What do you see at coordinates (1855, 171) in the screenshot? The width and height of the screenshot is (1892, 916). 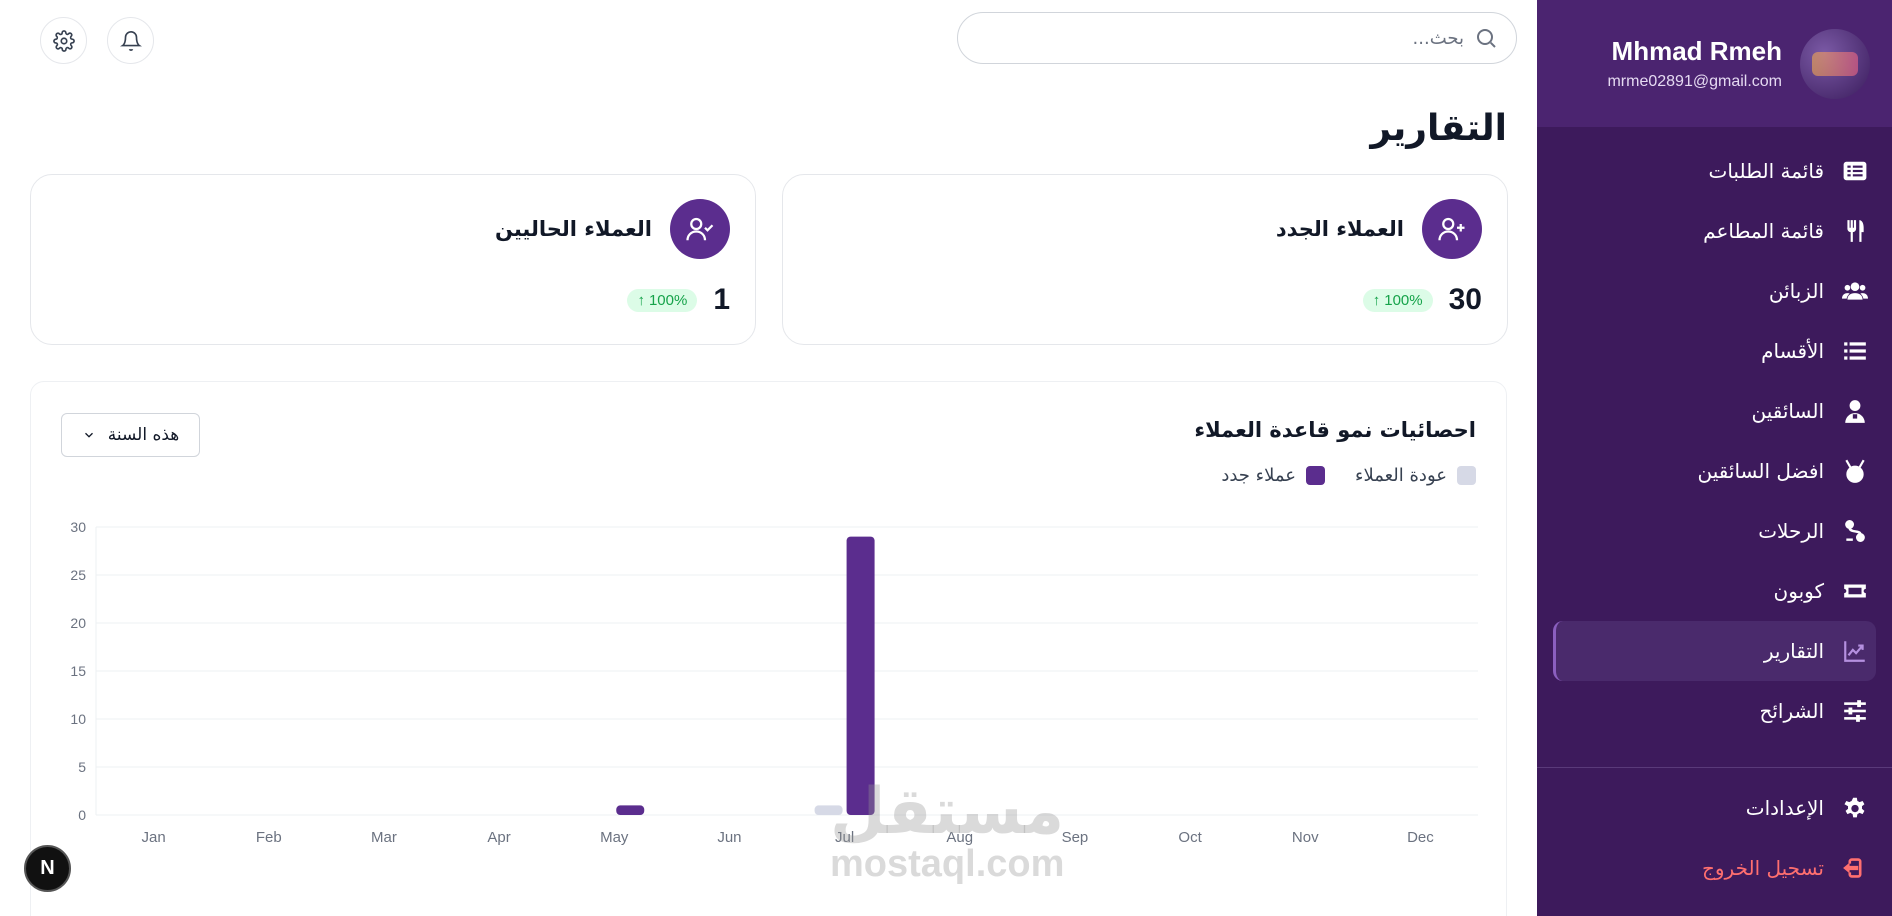 I see `order-list-icon` at bounding box center [1855, 171].